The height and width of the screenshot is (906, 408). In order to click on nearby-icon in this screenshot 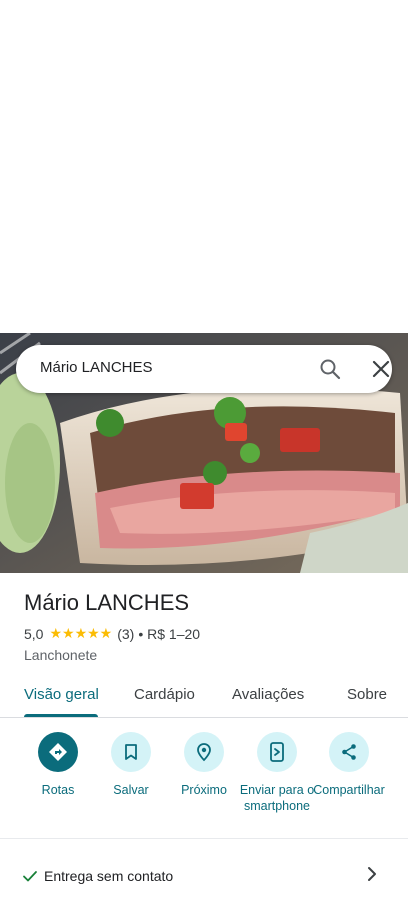, I will do `click(204, 752)`.